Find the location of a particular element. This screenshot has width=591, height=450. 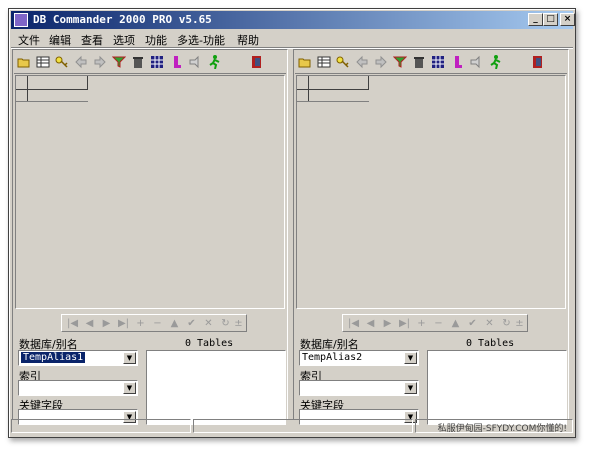

menu-help: 帮助 is located at coordinates (248, 40).